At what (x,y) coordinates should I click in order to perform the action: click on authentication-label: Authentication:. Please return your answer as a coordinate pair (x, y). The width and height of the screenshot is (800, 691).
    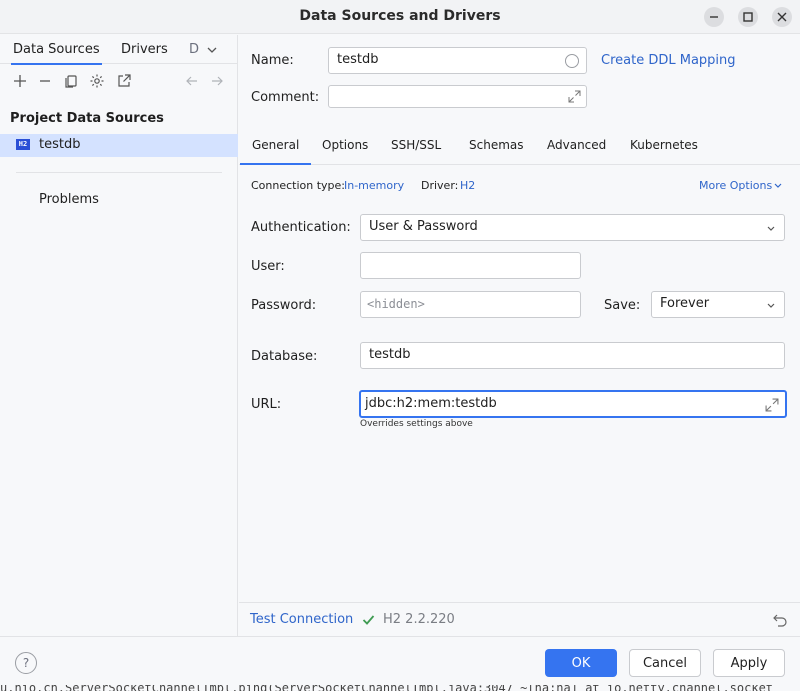
    Looking at the image, I should click on (301, 227).